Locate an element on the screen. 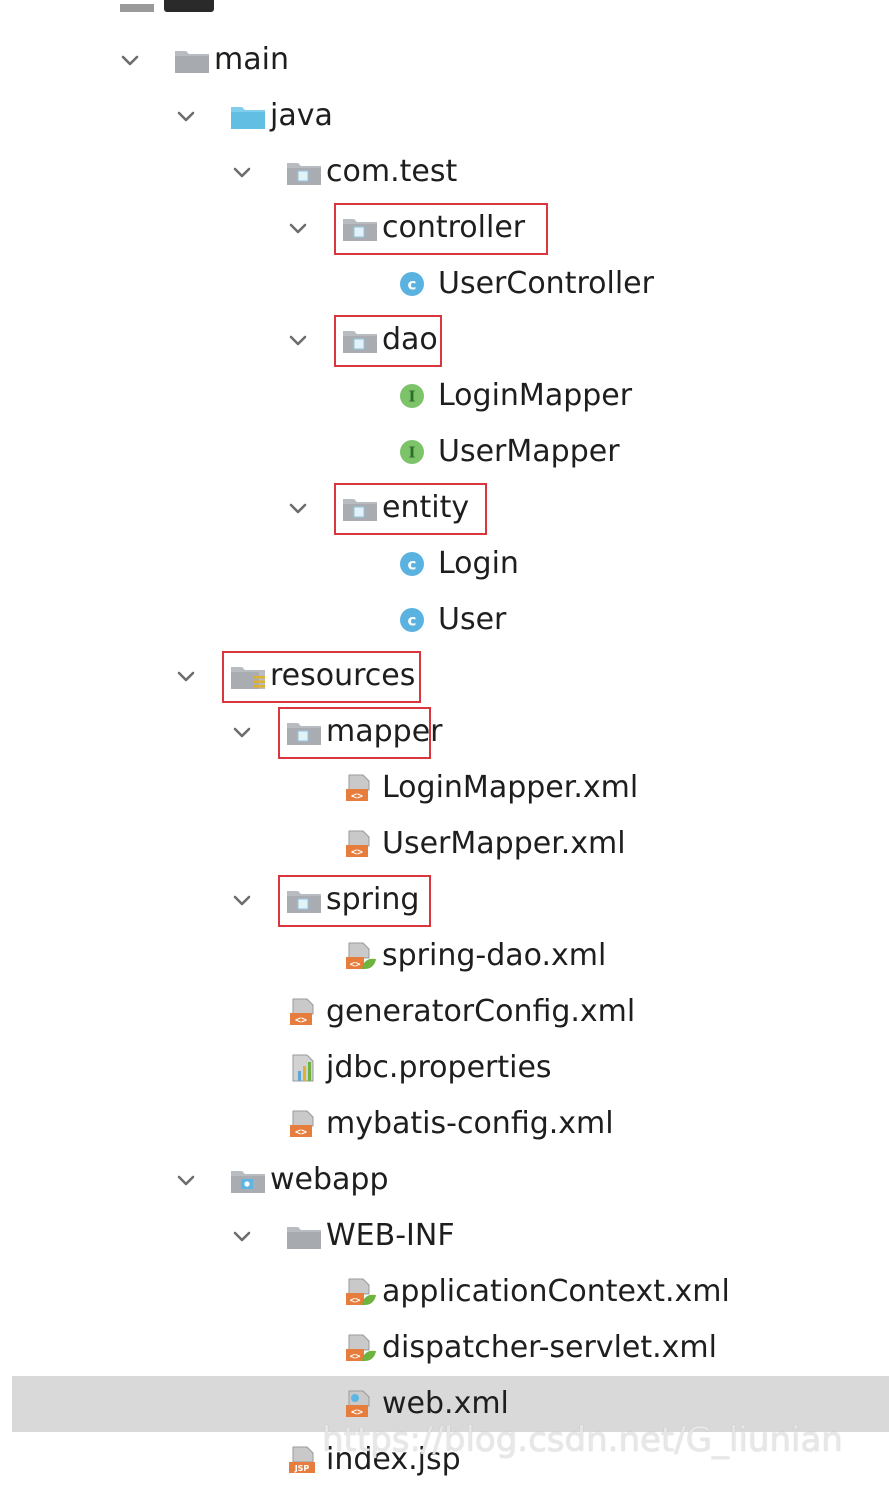  tree-row-index-jsp: JSP index.jsp is located at coordinates (444, 1460).